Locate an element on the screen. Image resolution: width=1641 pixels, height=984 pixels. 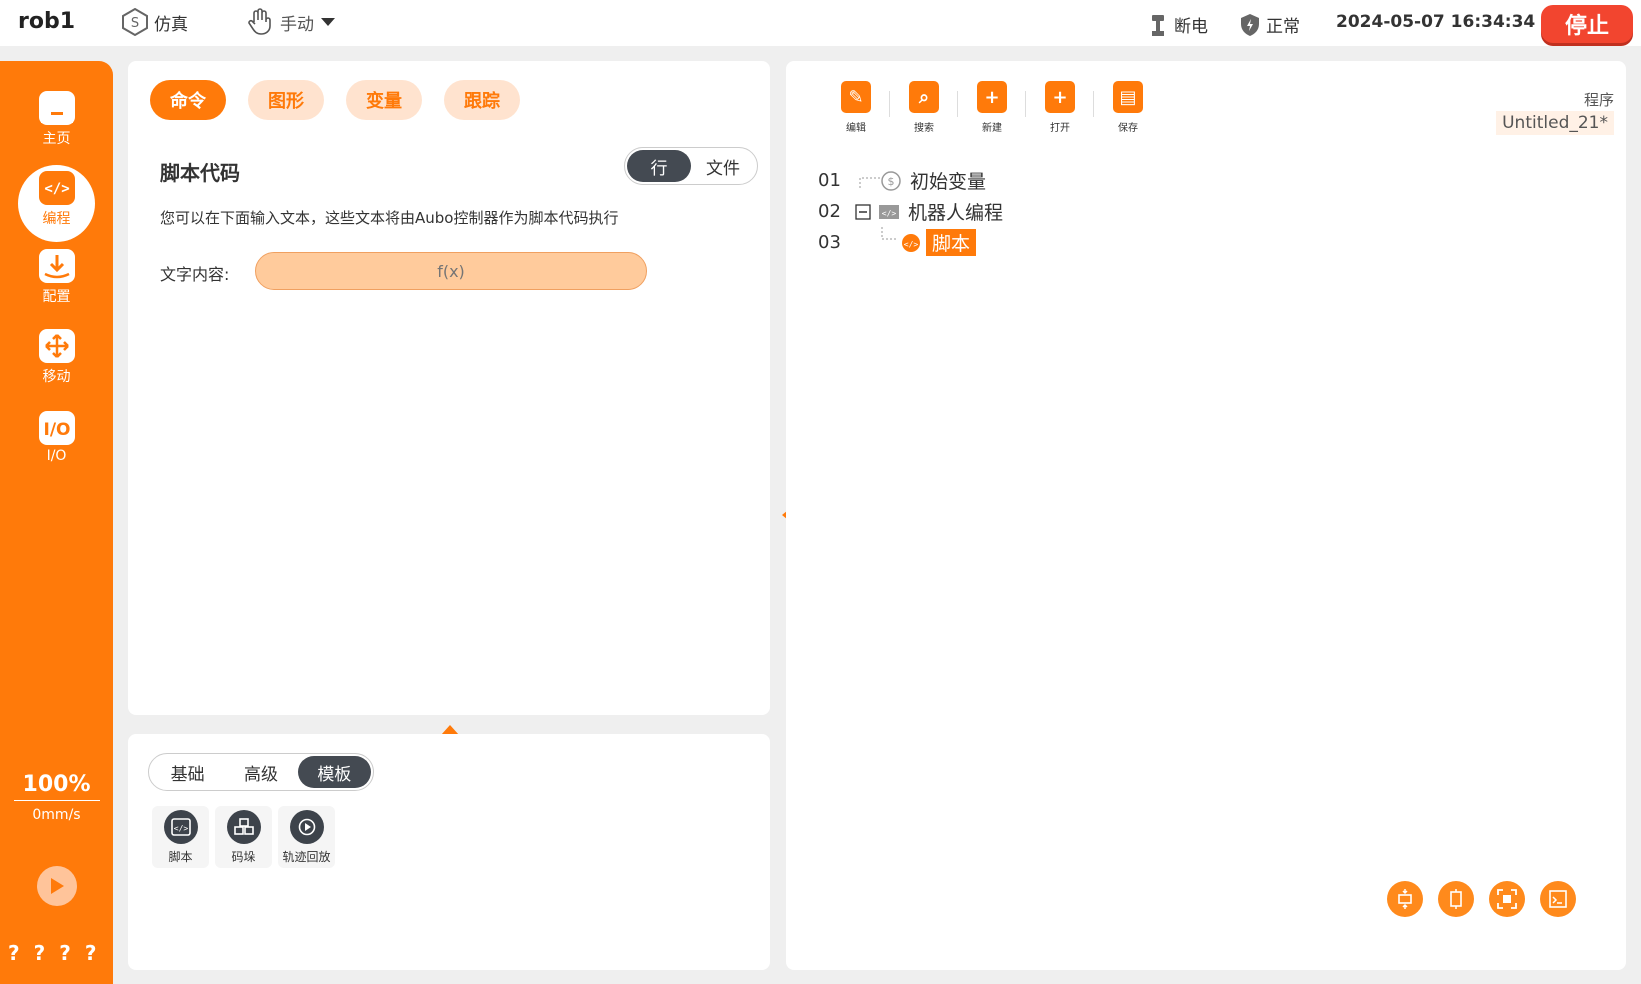
open-button: + 打开 is located at coordinates (1060, 107).